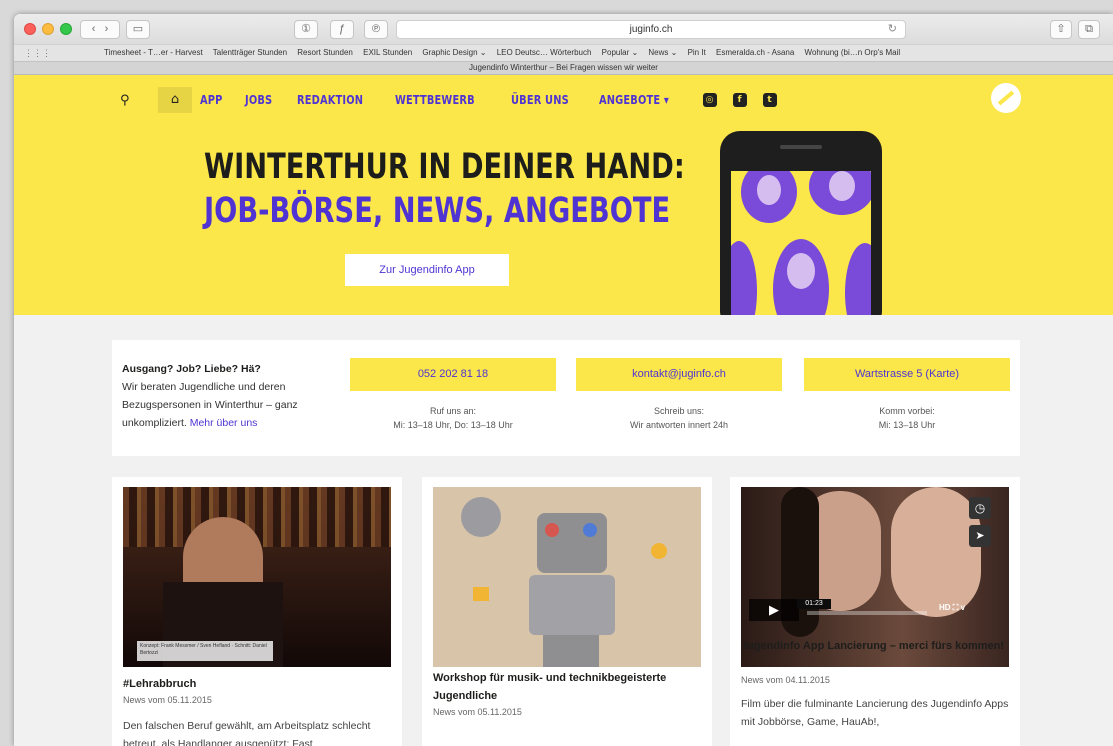  Describe the element at coordinates (774, 610) in the screenshot. I see `play-icon: ▶` at that location.